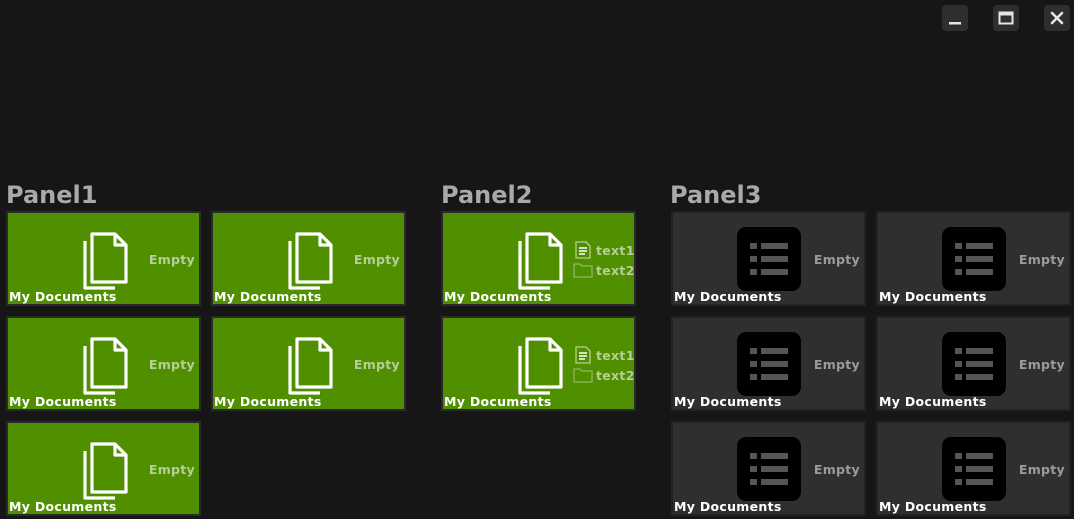 The height and width of the screenshot is (519, 1074). I want to click on maximize-icon, so click(1006, 18).